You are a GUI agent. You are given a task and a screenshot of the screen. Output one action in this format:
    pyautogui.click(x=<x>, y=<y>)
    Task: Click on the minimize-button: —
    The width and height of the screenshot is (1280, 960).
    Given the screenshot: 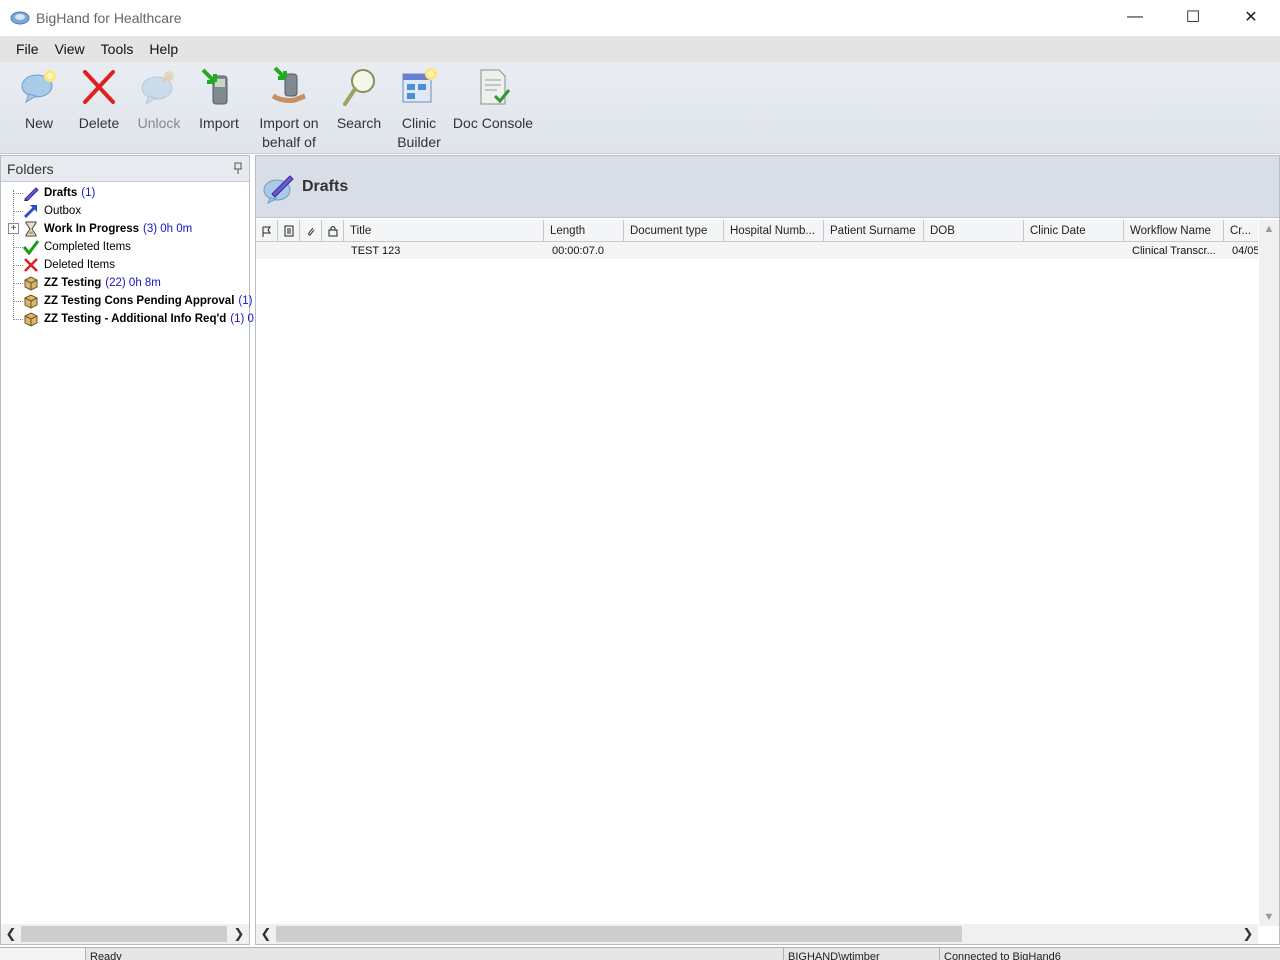 What is the action you would take?
    pyautogui.click(x=1135, y=17)
    